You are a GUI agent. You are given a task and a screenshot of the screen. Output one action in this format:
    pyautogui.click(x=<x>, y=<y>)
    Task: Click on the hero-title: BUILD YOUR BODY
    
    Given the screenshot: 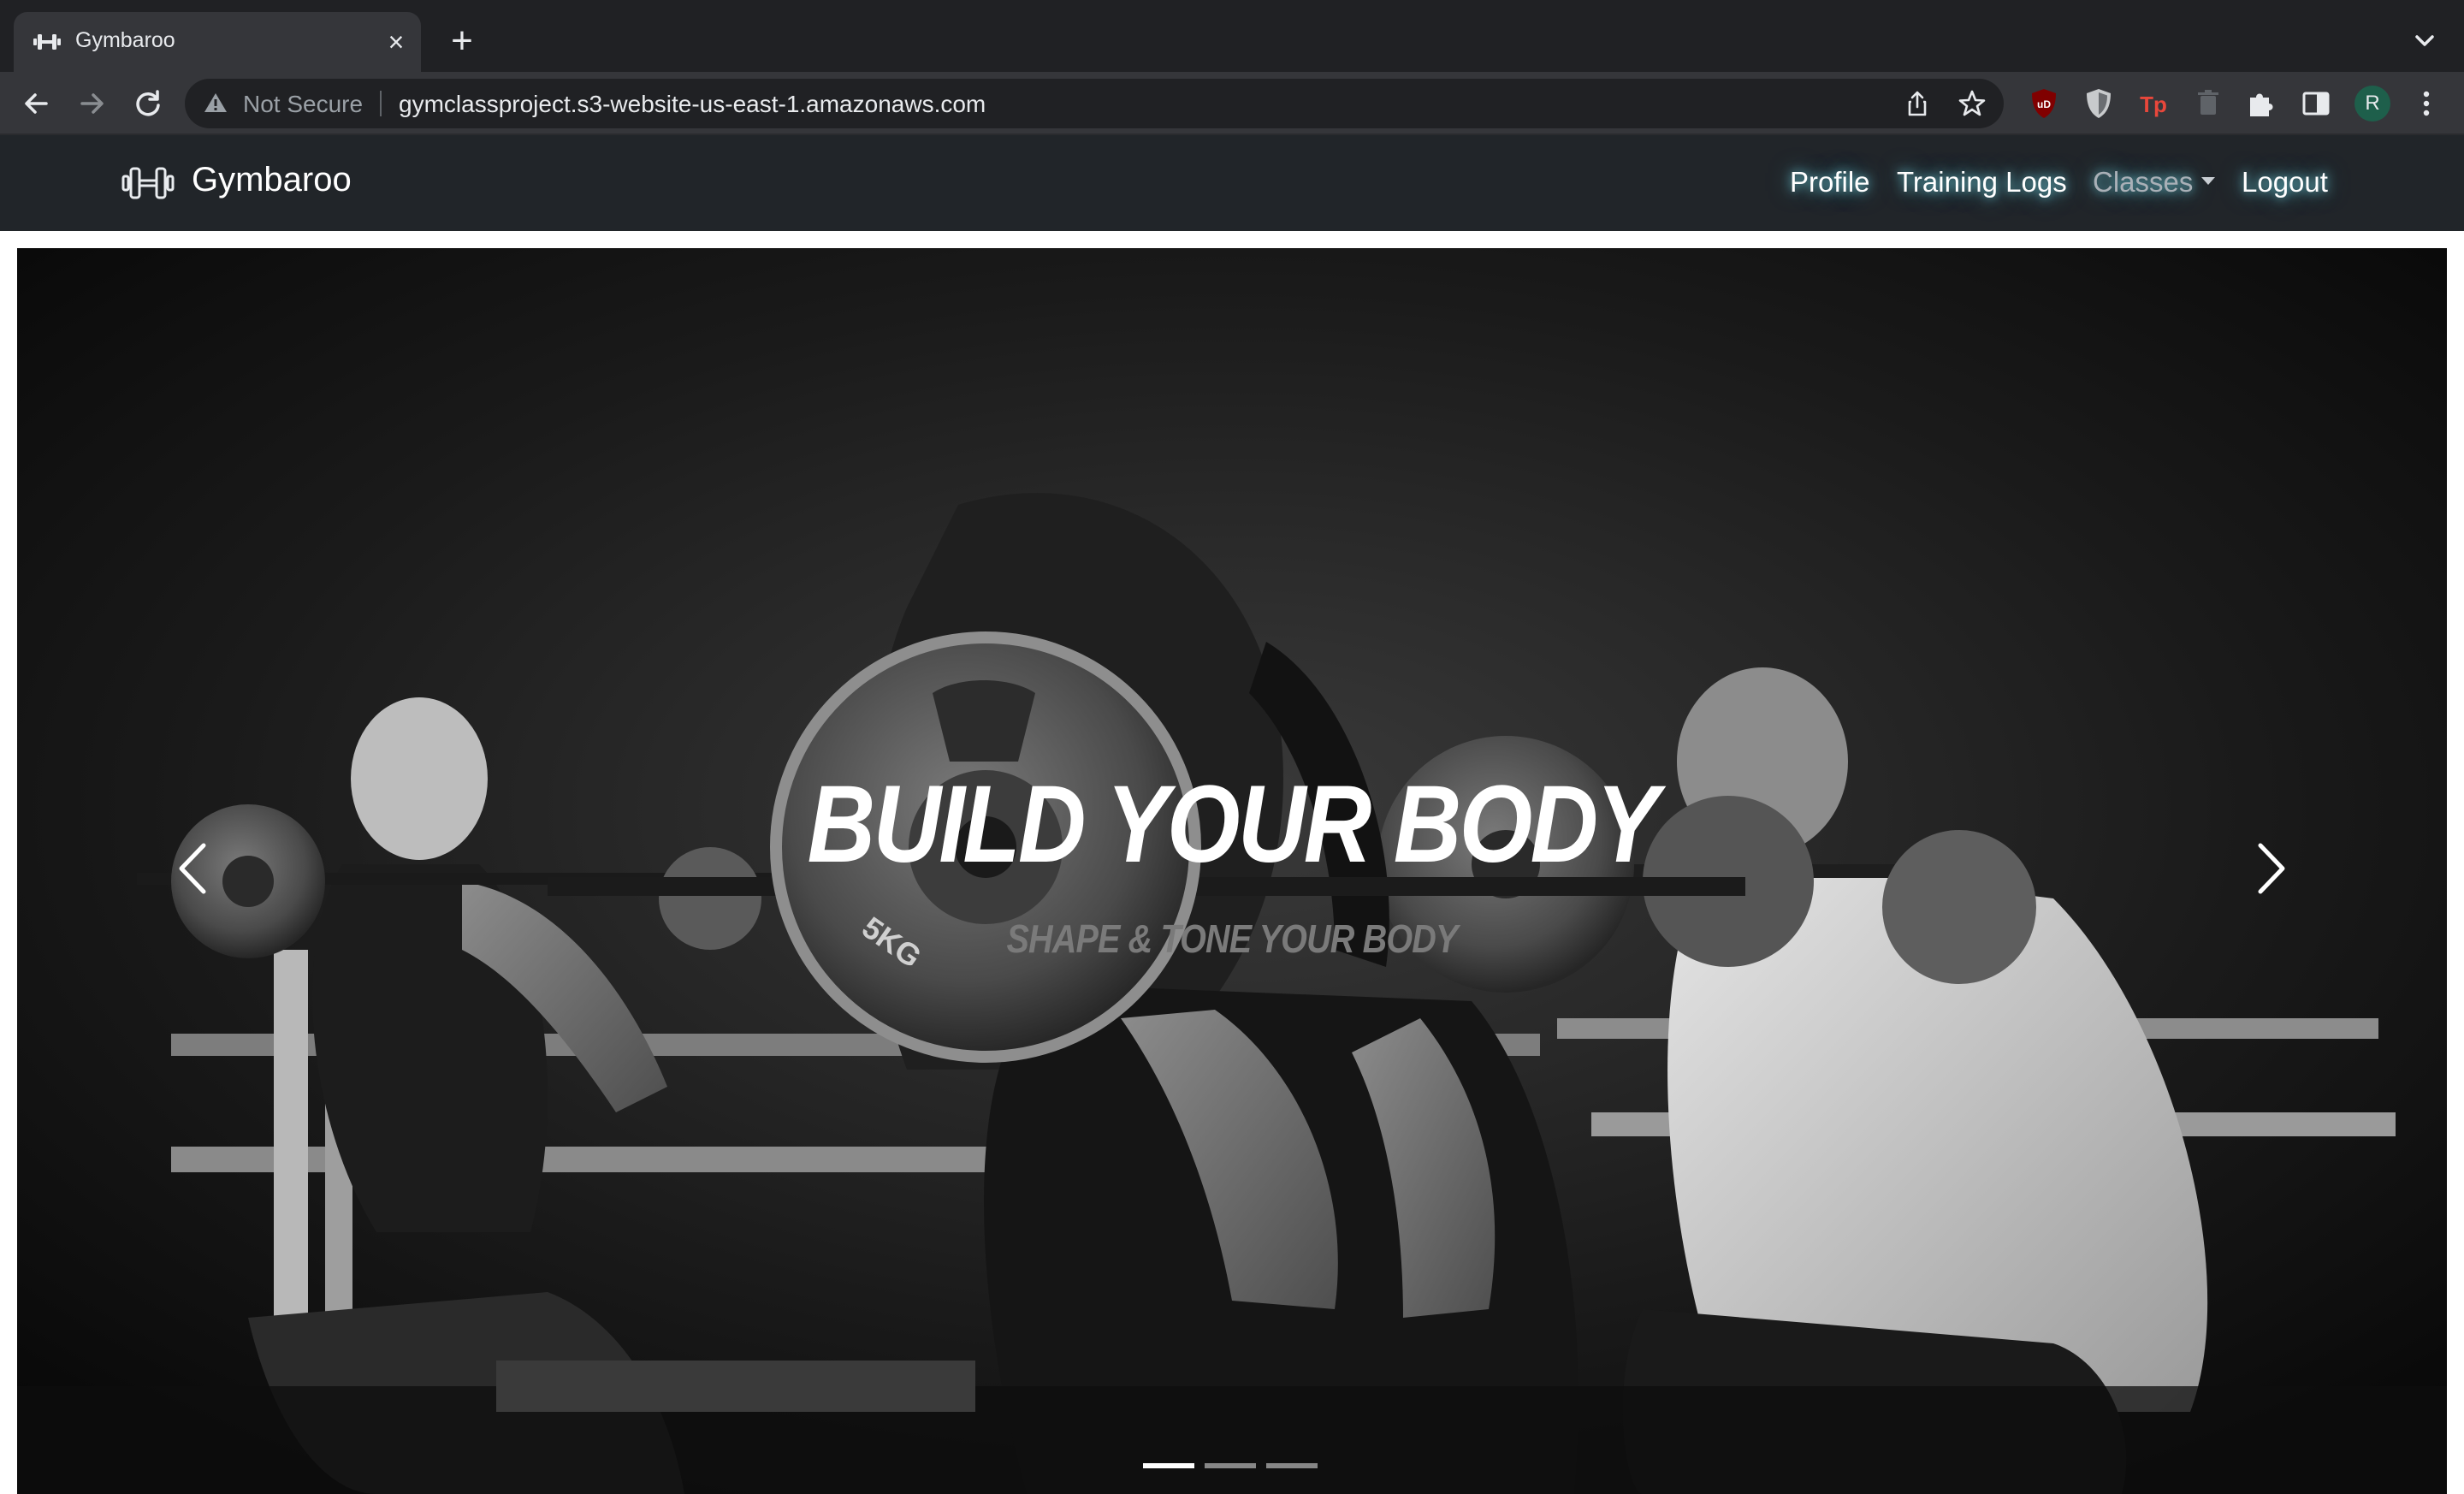 What is the action you would take?
    pyautogui.click(x=1233, y=824)
    